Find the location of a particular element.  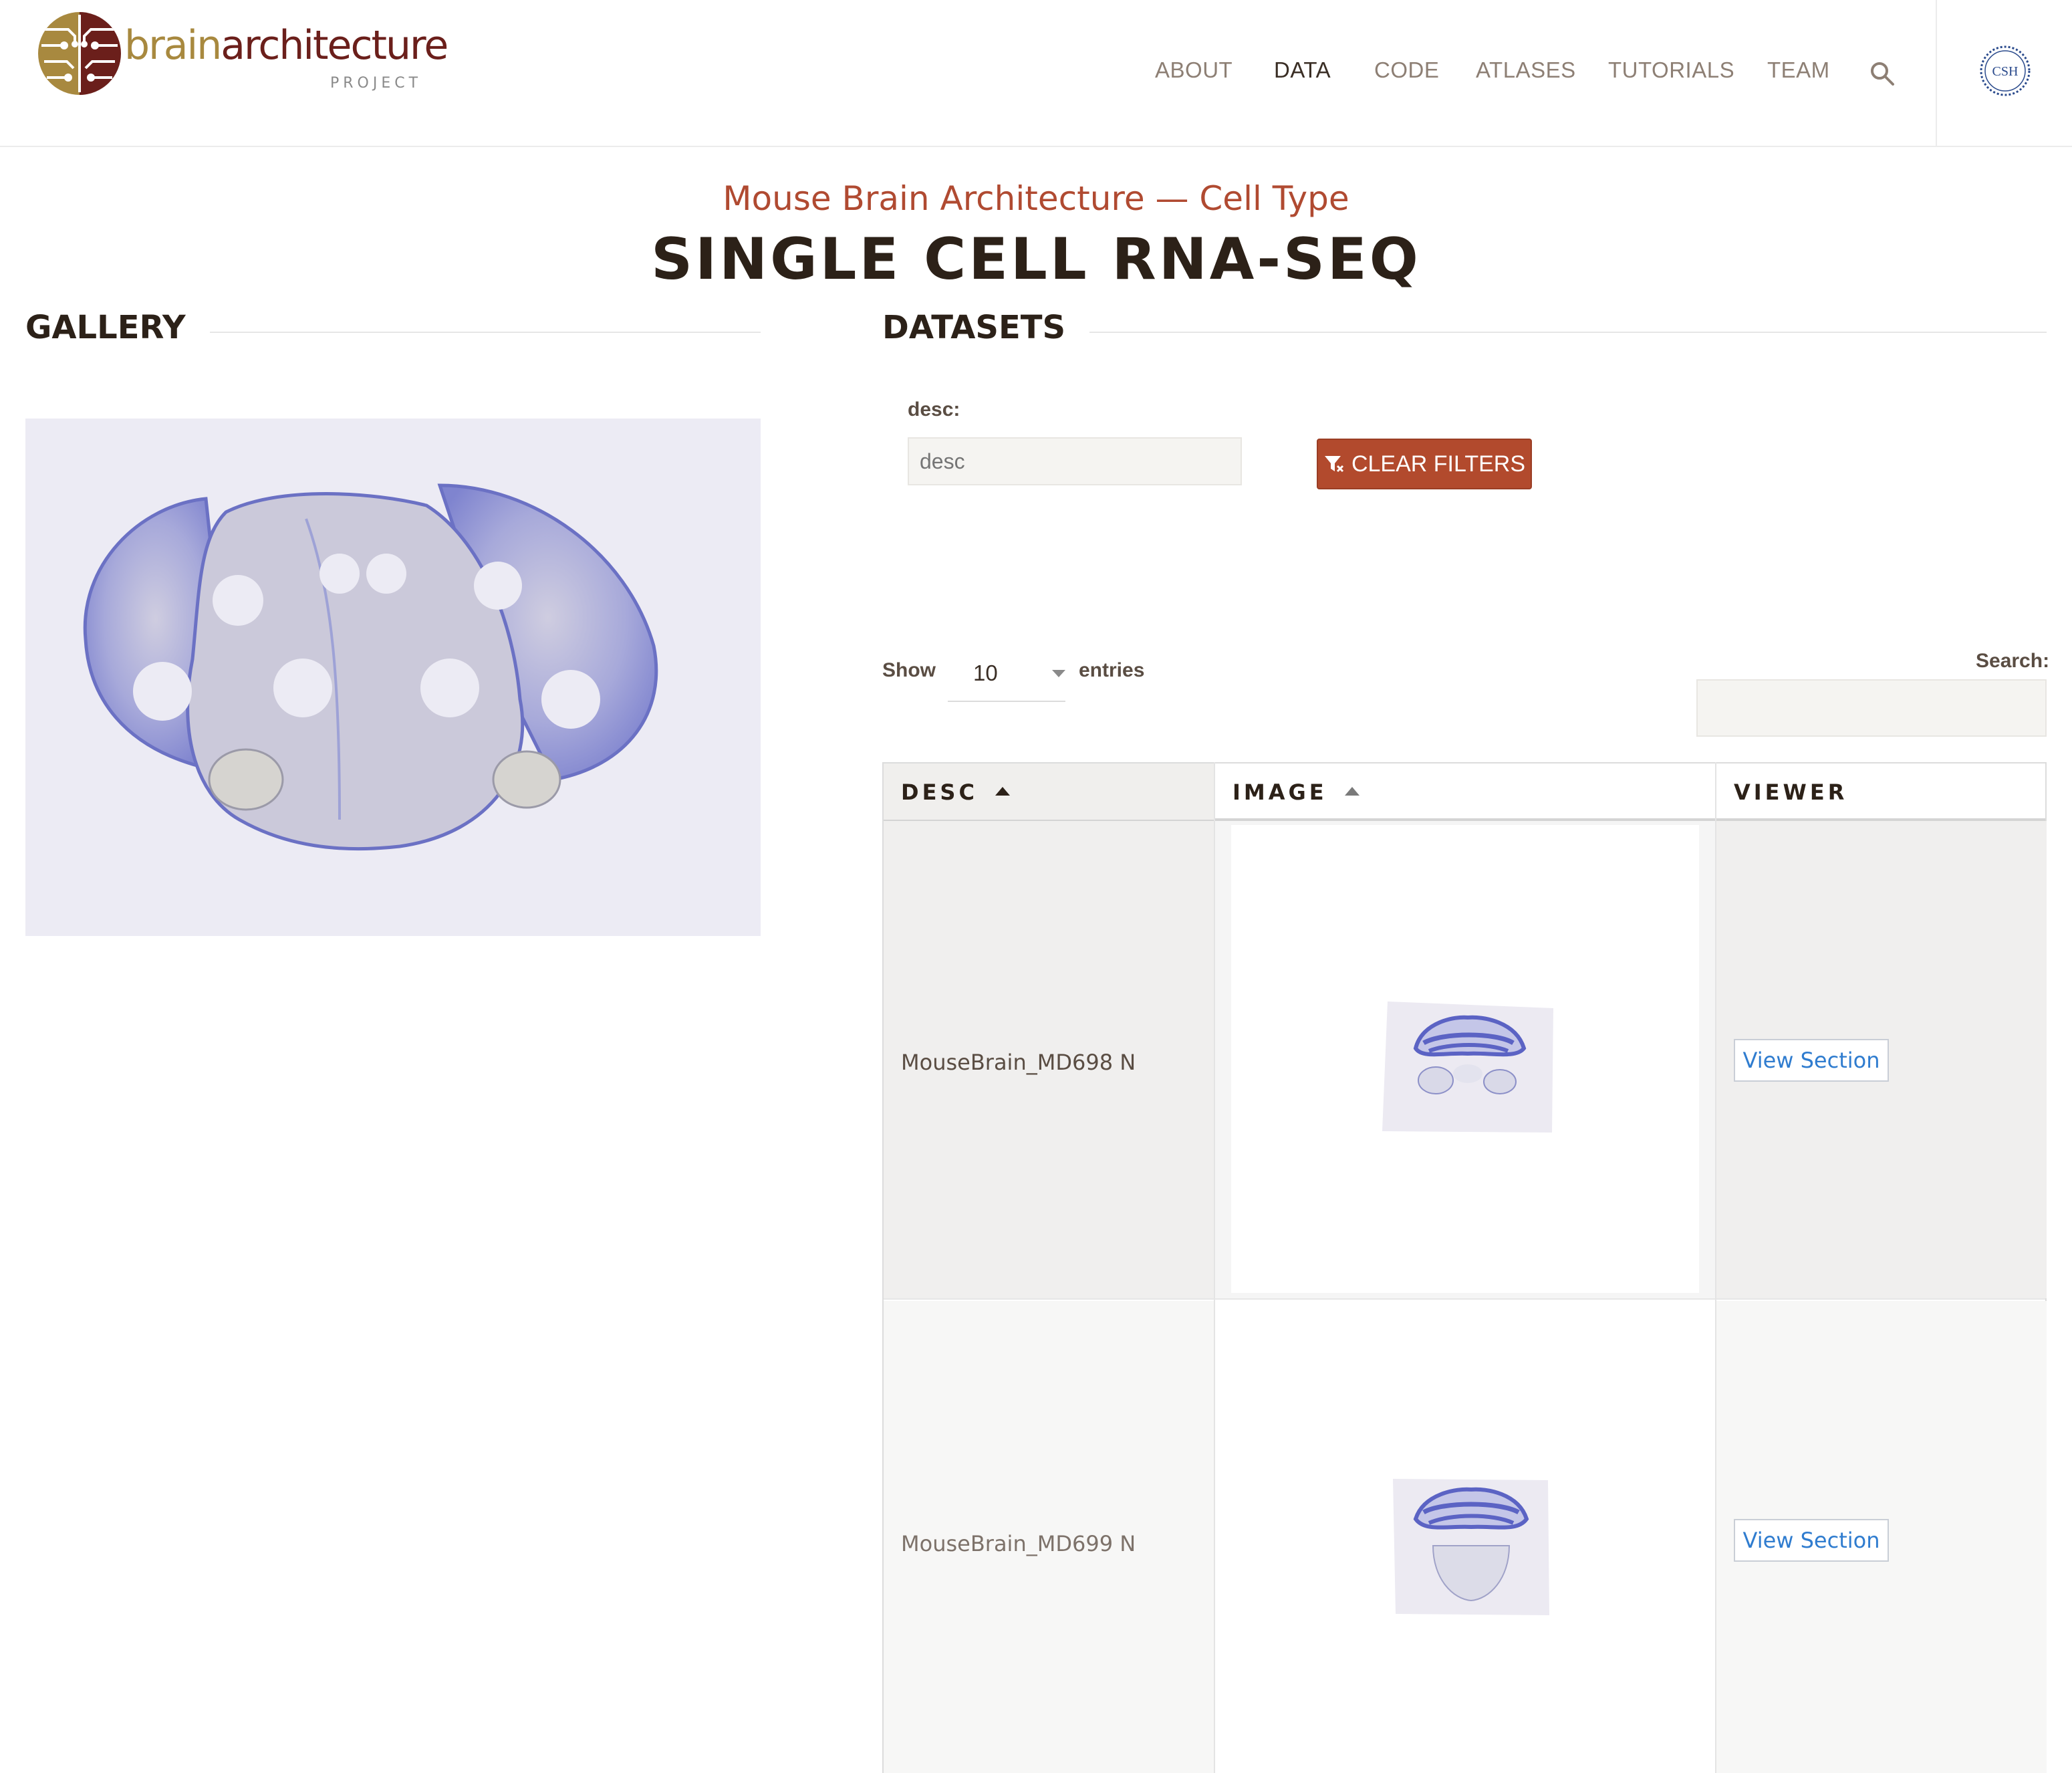

page-subtitle: Mouse Brain Architecture — Cell Type is located at coordinates (1036, 198).